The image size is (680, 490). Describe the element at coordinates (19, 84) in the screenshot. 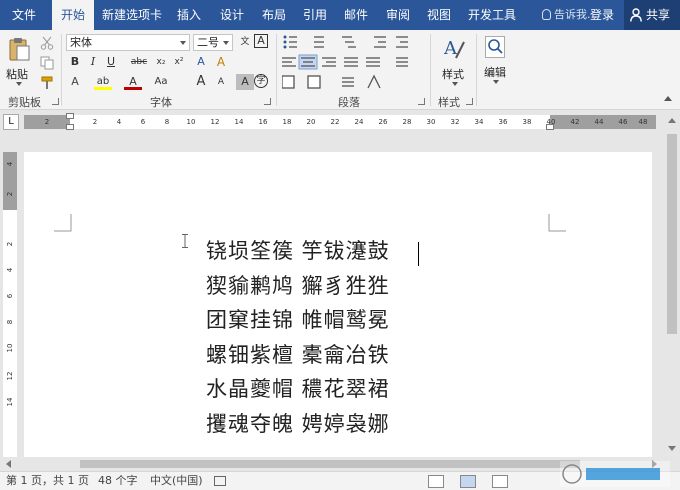

I see `paste-dropdown-icon` at that location.